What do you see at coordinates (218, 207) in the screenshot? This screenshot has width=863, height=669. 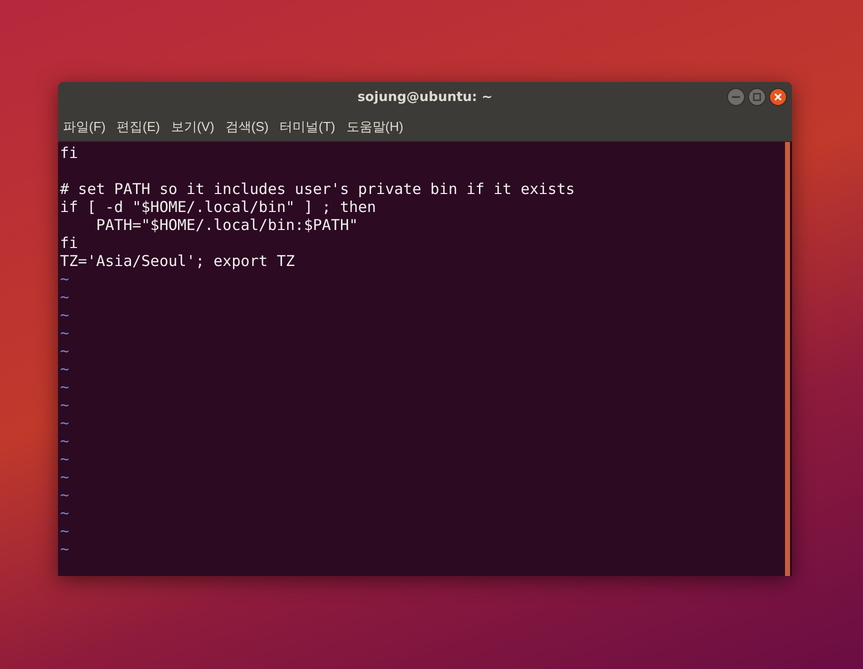 I see `code-line: if [ -d "$HOME/.local/bin" ] ; then` at bounding box center [218, 207].